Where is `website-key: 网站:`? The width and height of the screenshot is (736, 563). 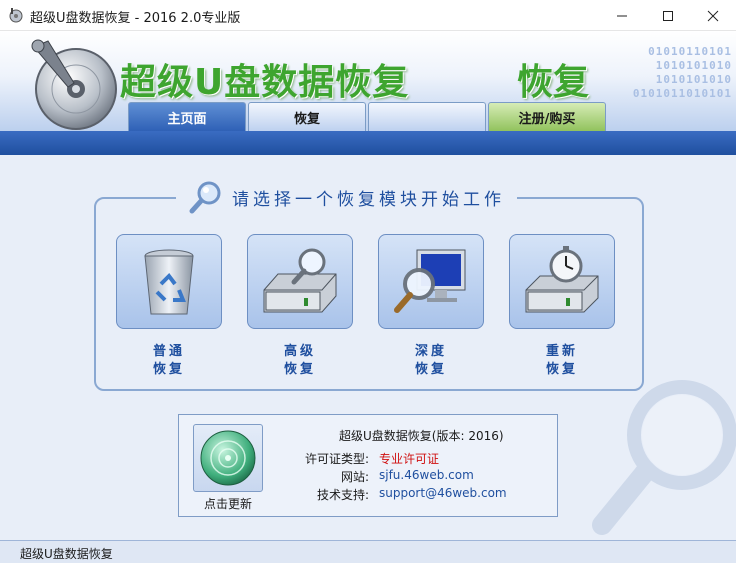
website-key: 网站: is located at coordinates (354, 477).